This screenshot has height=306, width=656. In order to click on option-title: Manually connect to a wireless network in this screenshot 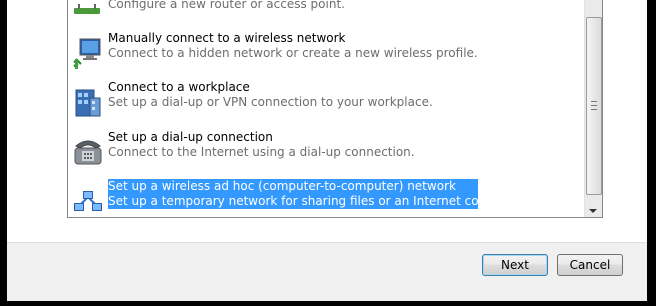, I will do `click(227, 38)`.